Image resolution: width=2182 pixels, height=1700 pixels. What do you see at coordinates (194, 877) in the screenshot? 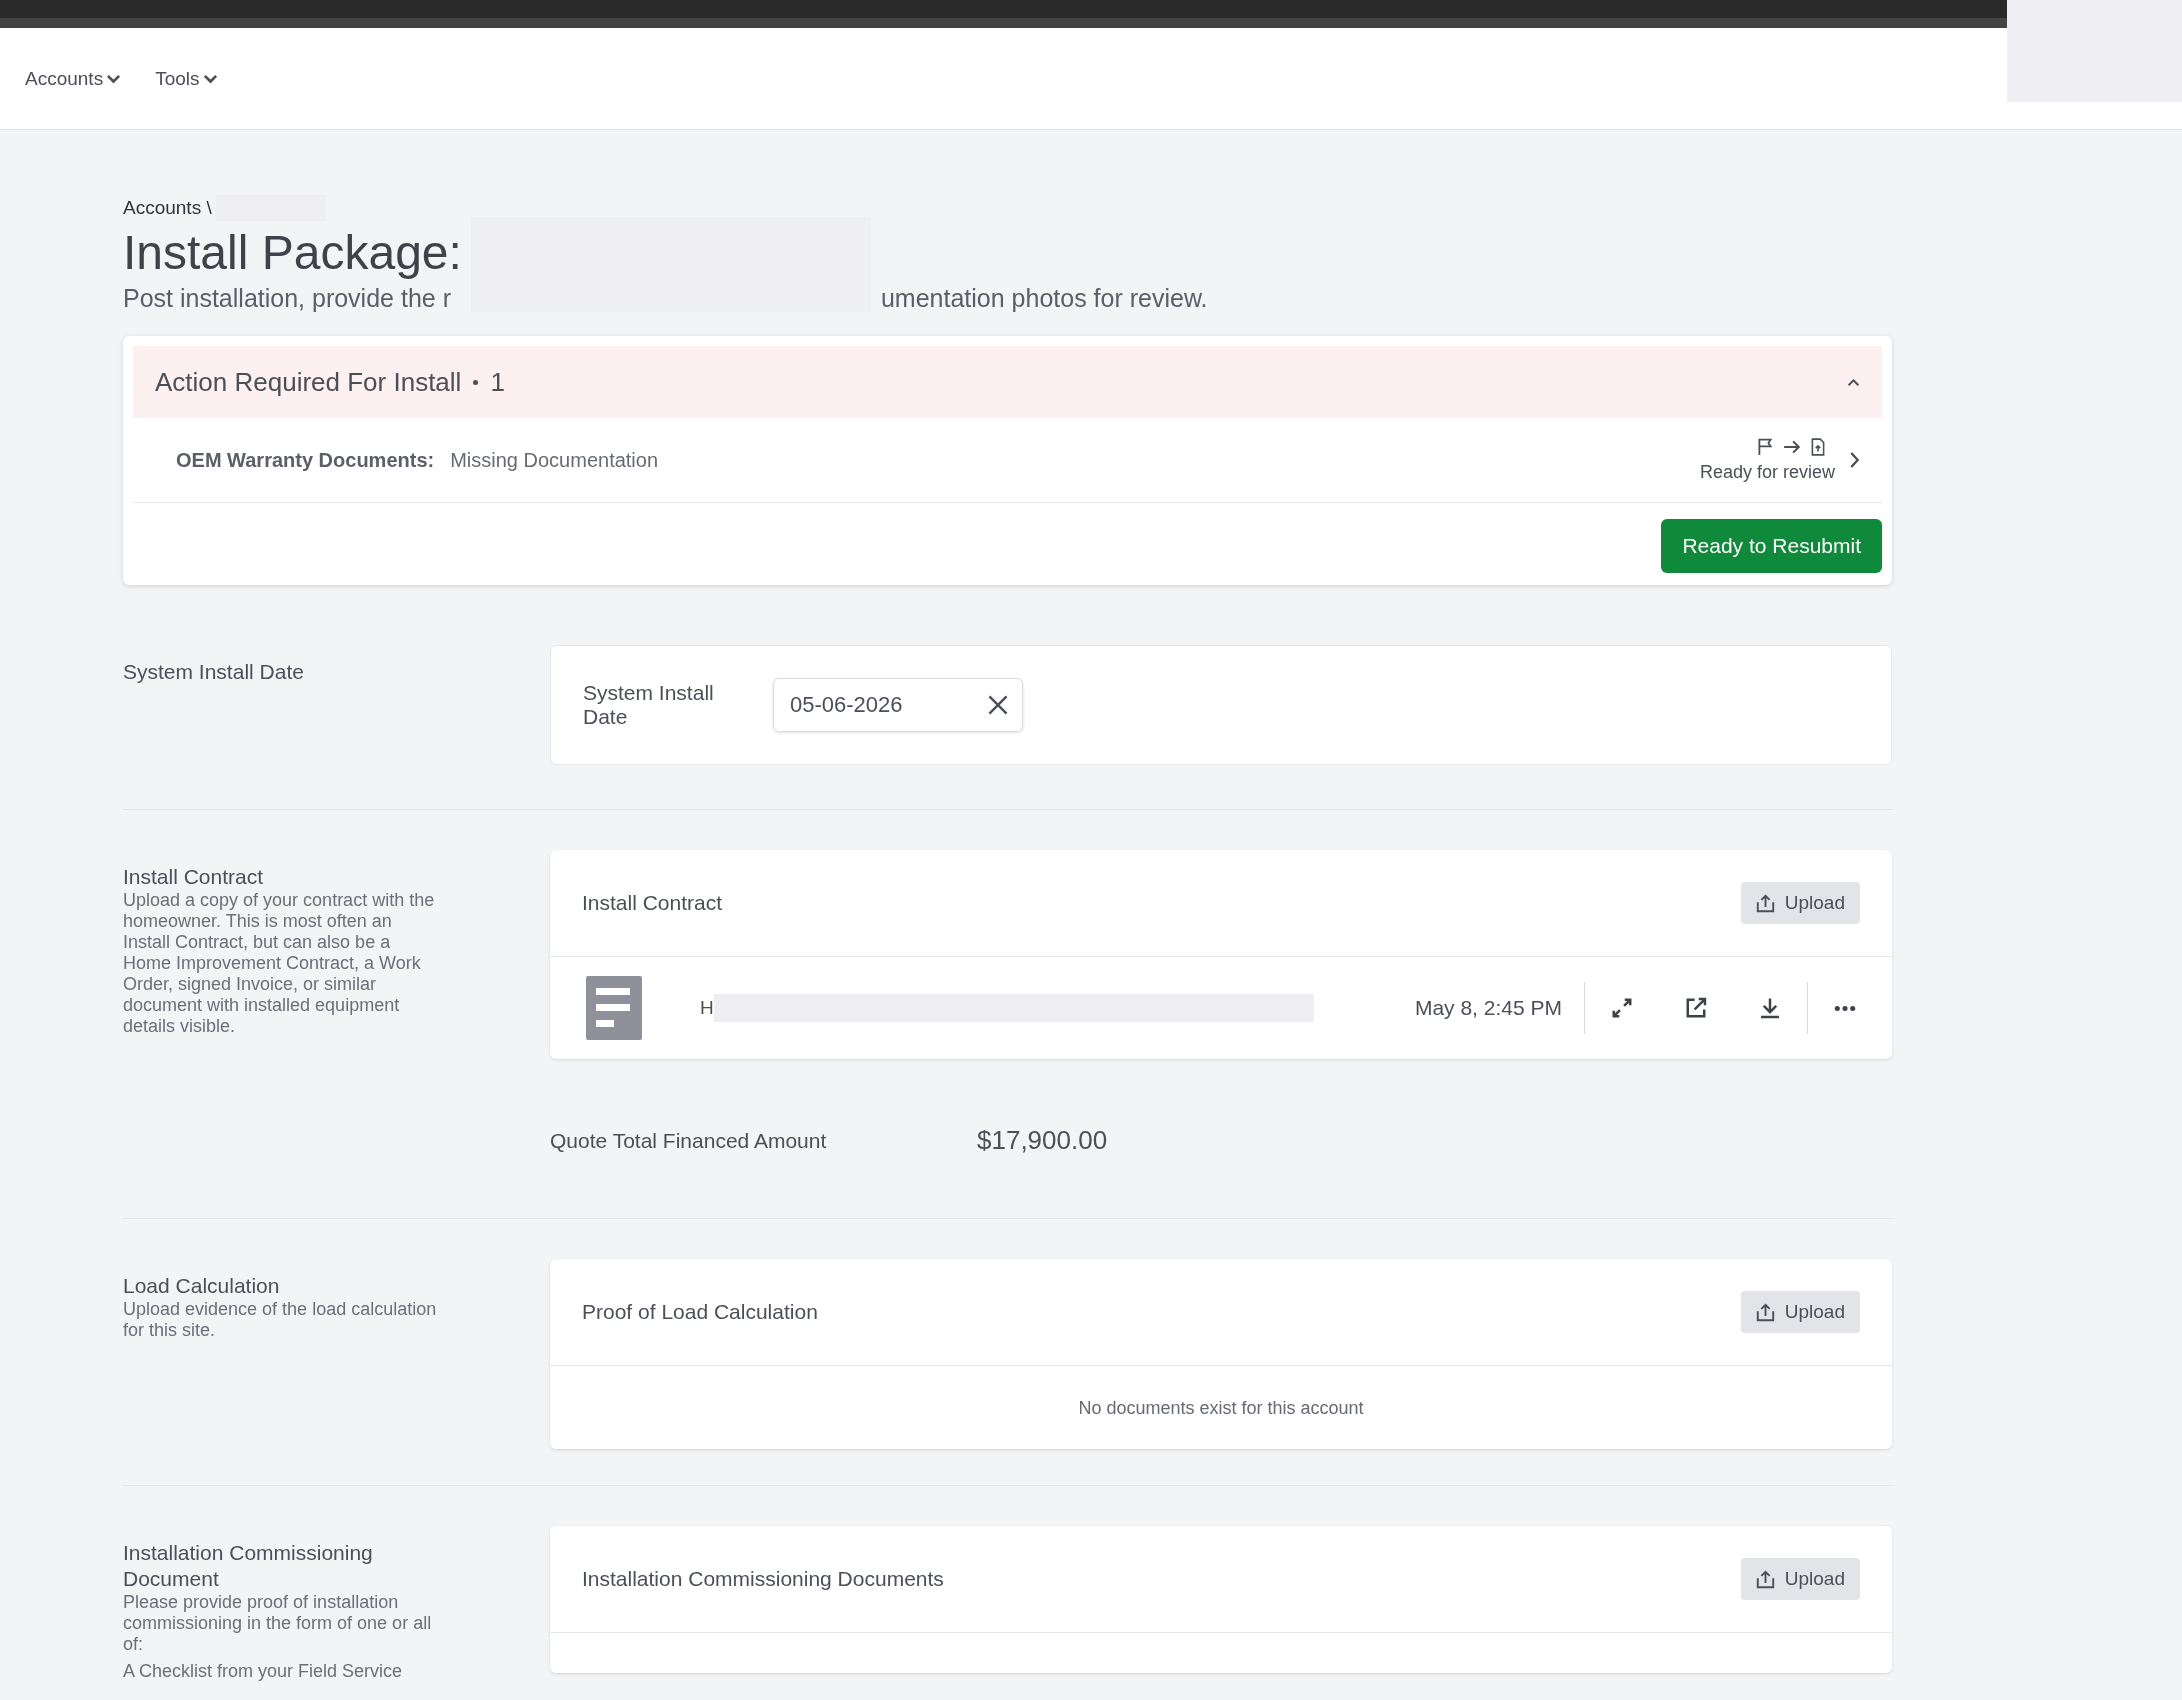
I see `section-title: Install Contract` at bounding box center [194, 877].